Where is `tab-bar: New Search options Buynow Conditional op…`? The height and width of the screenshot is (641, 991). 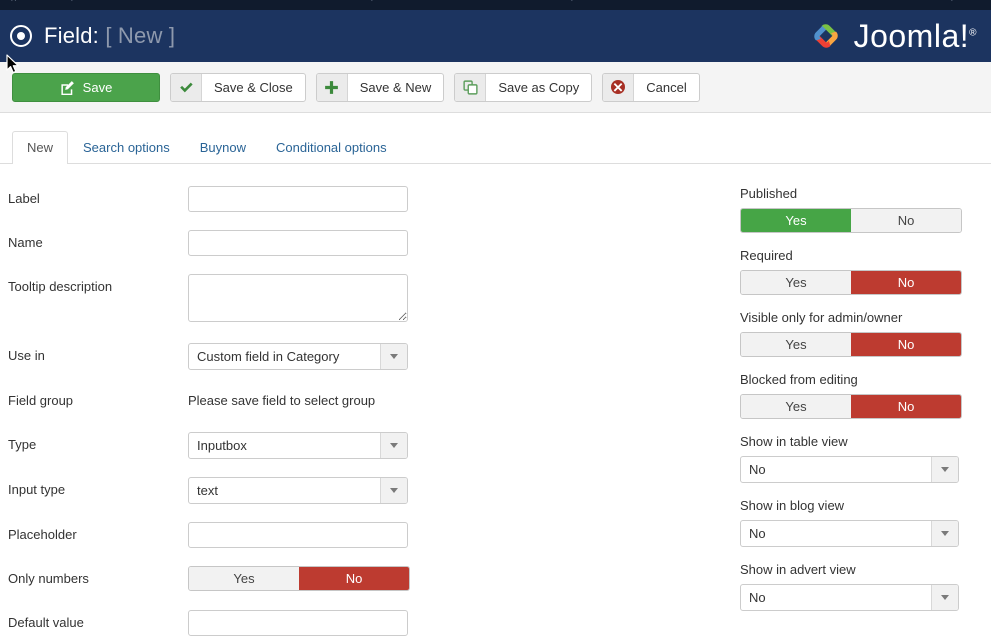 tab-bar: New Search options Buynow Conditional op… is located at coordinates (495, 147).